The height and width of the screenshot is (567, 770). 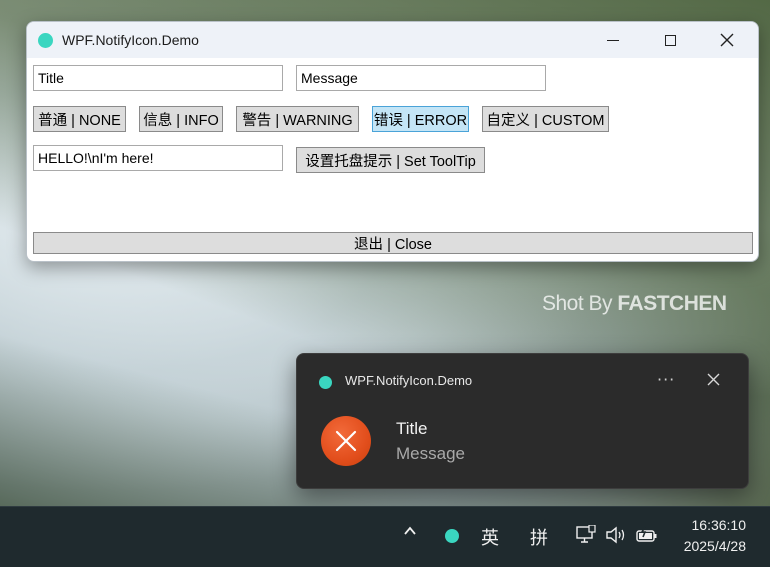 I want to click on clock-date: 2025/4/28, so click(x=711, y=546).